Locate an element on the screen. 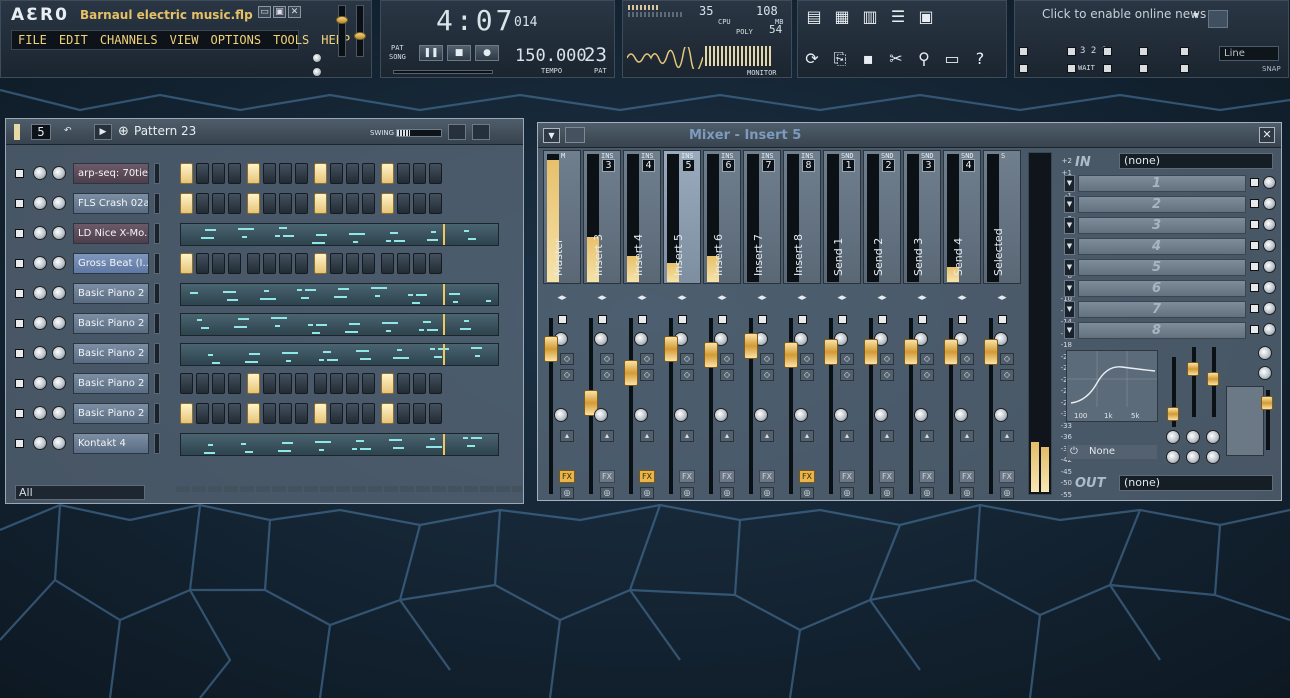 The height and width of the screenshot is (698, 1290). fx-slot: ▼ 6 is located at coordinates (1170, 288).